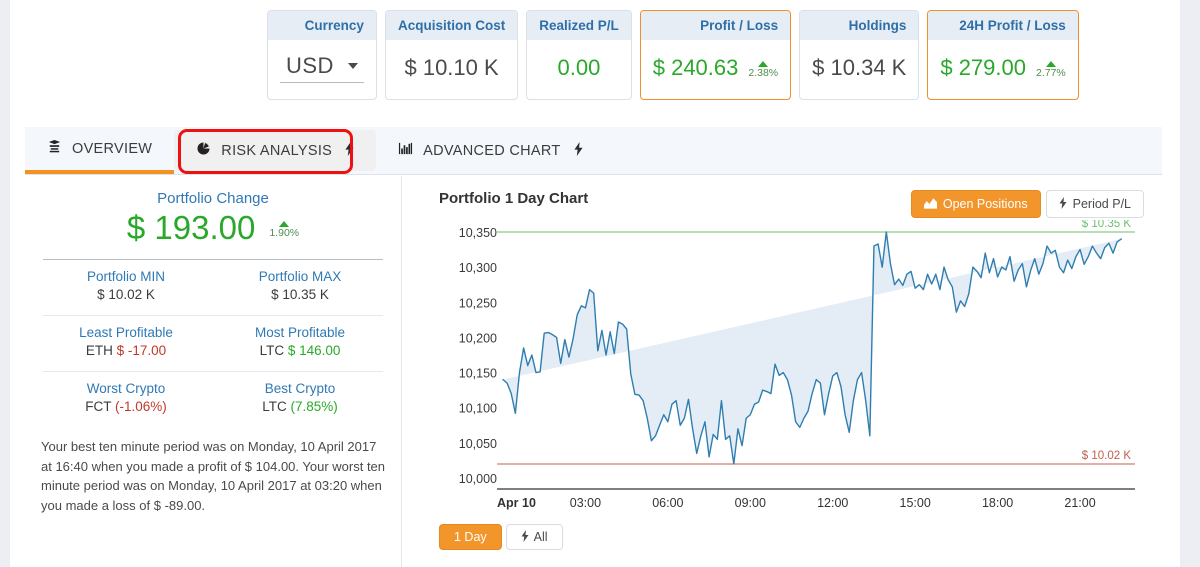 This screenshot has height=567, width=1200. I want to click on stat-pct-24h-profit-loss: 2.77%, so click(1050, 72).